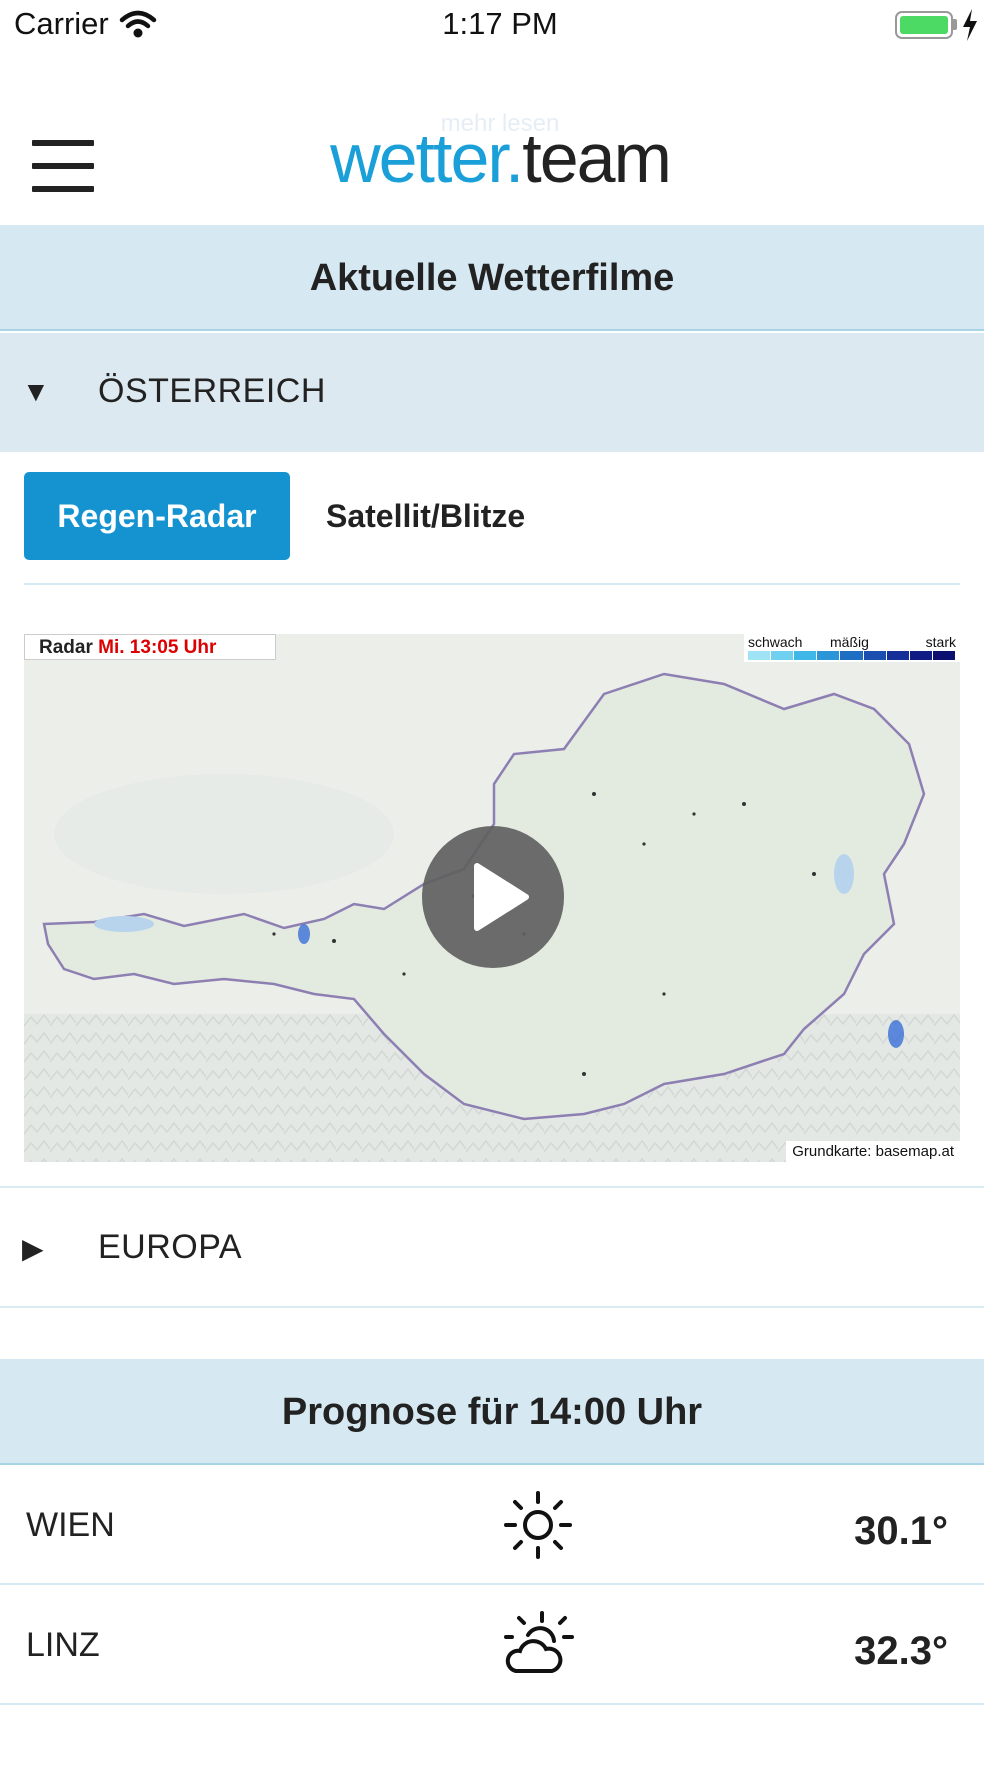 Image resolution: width=1000 pixels, height=1778 pixels. I want to click on forecast-row-wien: WIEN 30.1°, so click(492, 1525).